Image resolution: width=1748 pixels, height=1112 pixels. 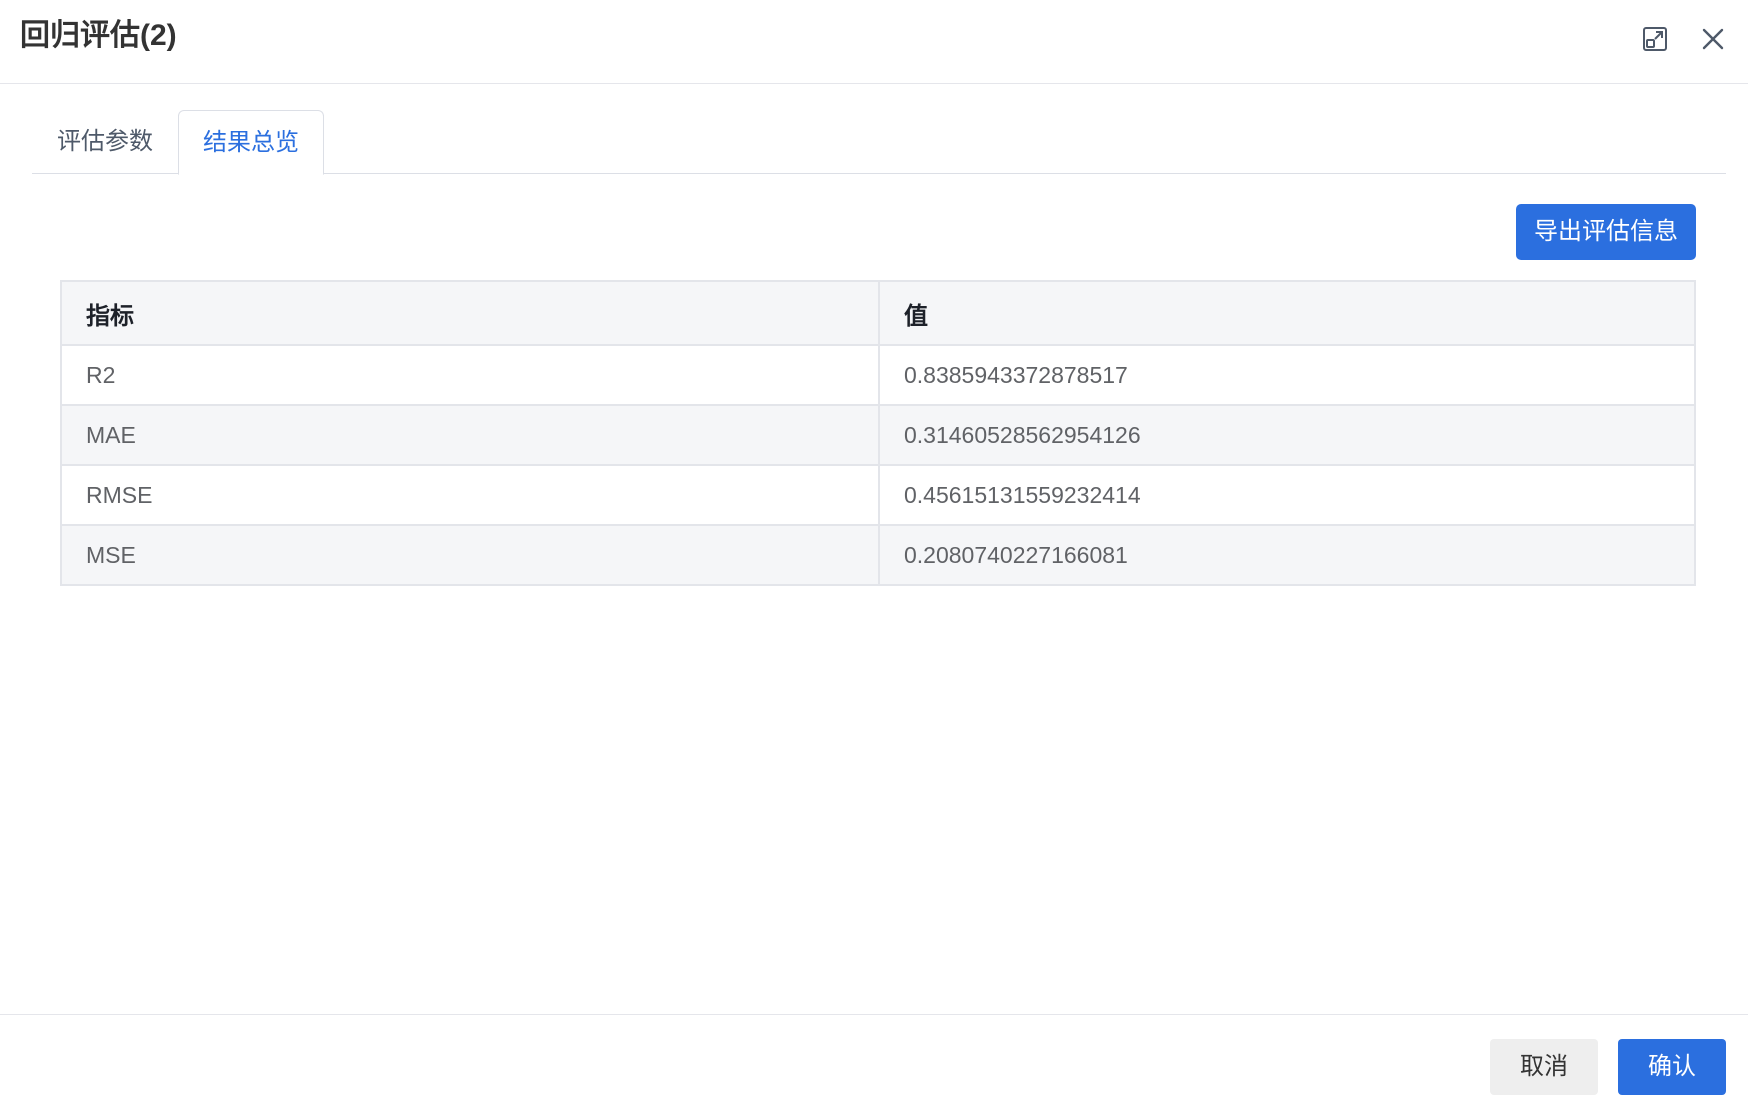 I want to click on column-header-value: 值, so click(x=1287, y=313).